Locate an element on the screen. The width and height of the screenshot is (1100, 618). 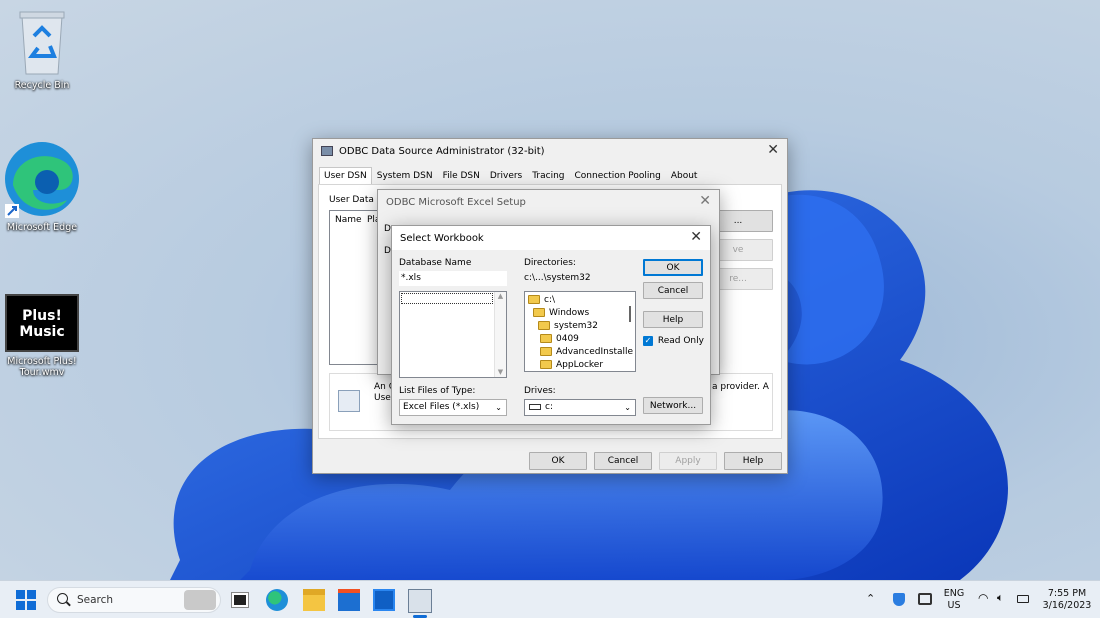
database-name-label: Database Name is located at coordinates (435, 263).